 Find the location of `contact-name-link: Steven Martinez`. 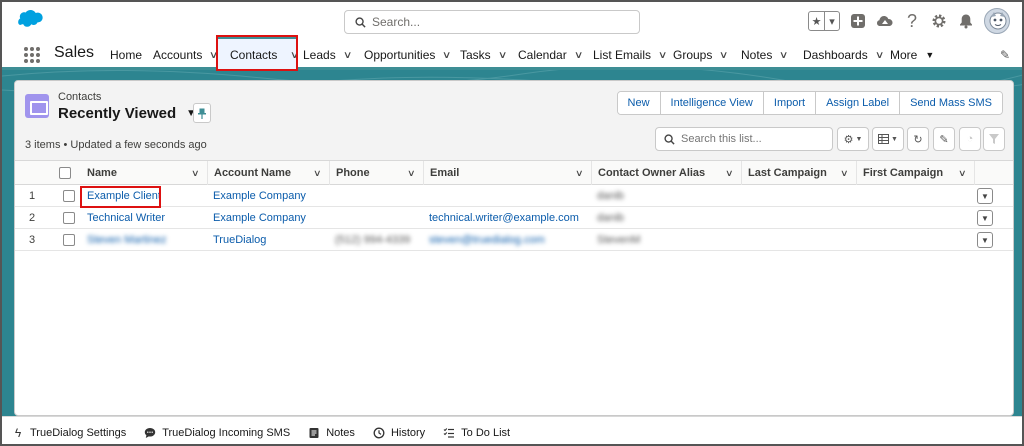

contact-name-link: Steven Martinez is located at coordinates (126, 240).